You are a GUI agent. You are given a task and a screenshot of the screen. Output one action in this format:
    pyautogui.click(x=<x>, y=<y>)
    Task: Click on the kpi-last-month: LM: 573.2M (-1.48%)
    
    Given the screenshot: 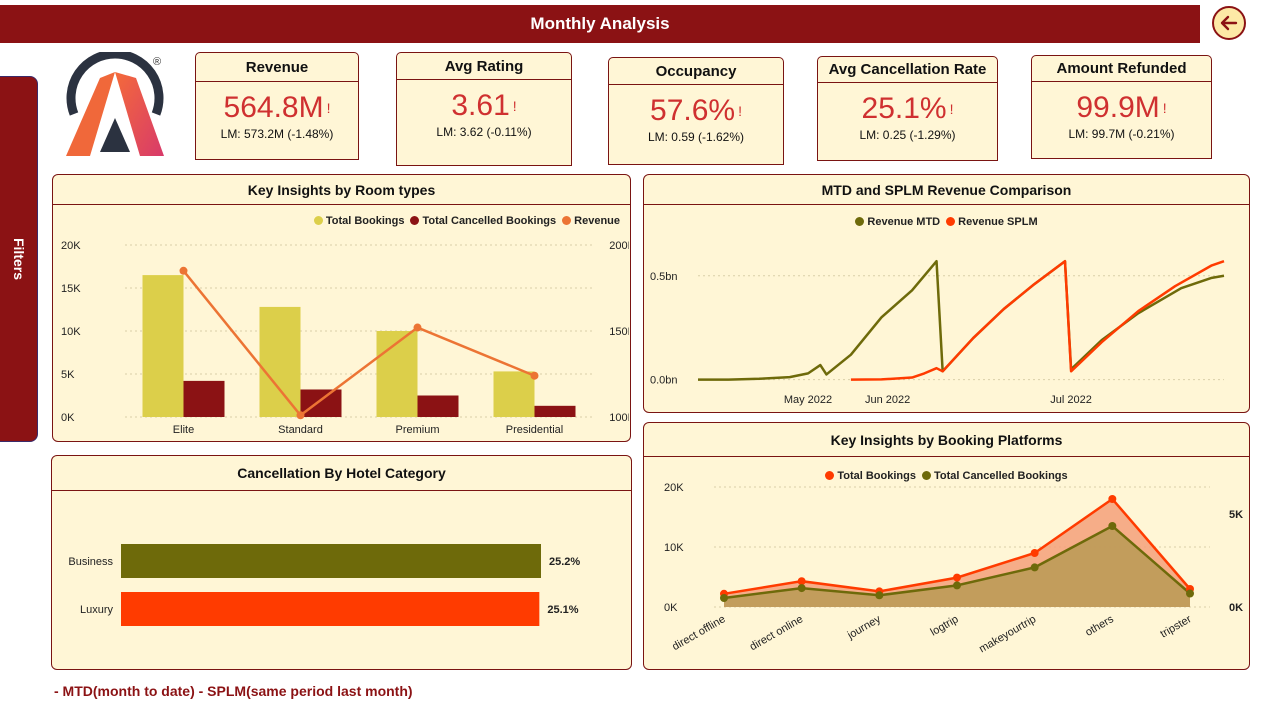 What is the action you would take?
    pyautogui.click(x=277, y=134)
    